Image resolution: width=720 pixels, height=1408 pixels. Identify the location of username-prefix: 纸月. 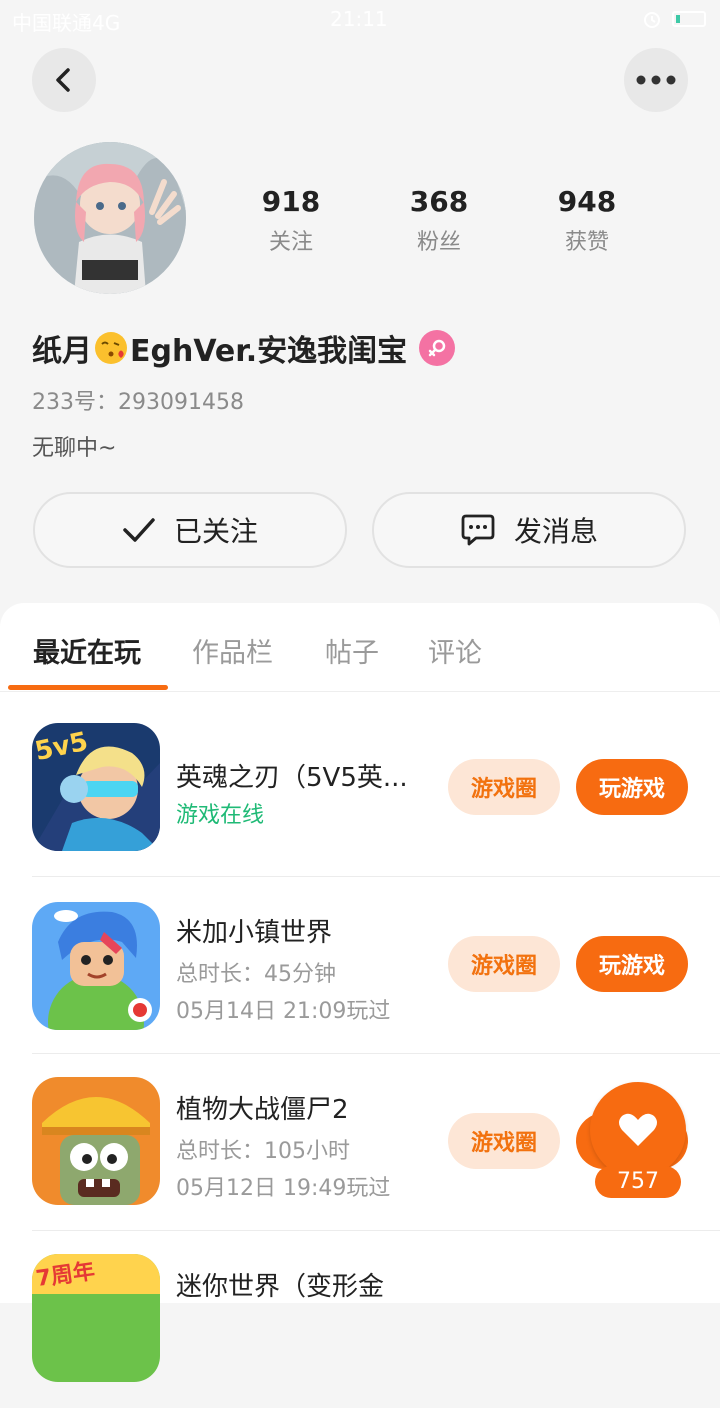
(62, 351).